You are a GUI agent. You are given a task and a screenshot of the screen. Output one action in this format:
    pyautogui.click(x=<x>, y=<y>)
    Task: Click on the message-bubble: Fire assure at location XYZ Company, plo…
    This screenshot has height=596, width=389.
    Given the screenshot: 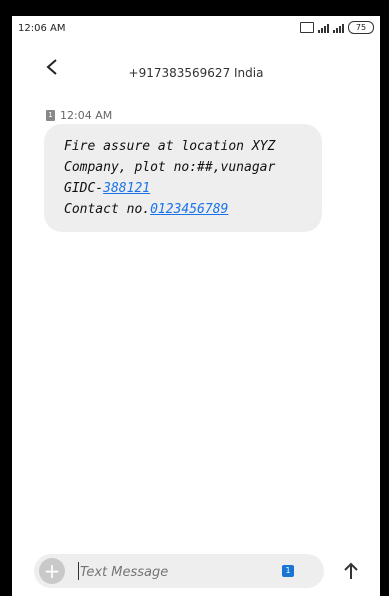 What is the action you would take?
    pyautogui.click(x=183, y=178)
    